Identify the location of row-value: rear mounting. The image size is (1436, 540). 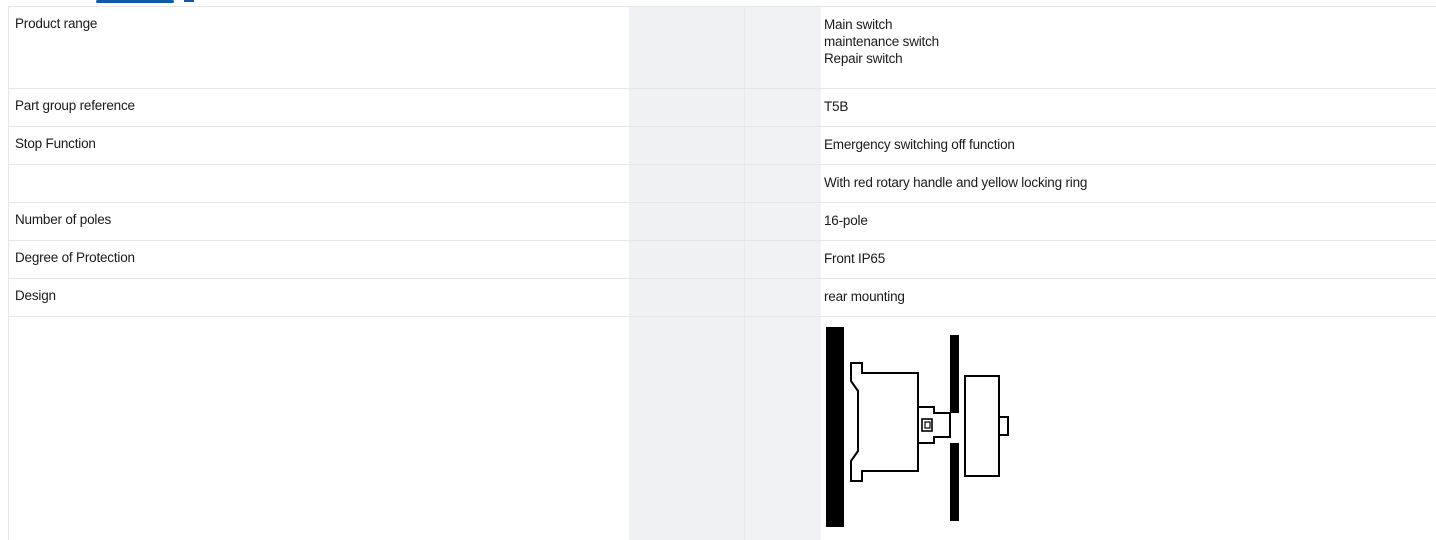
(864, 296).